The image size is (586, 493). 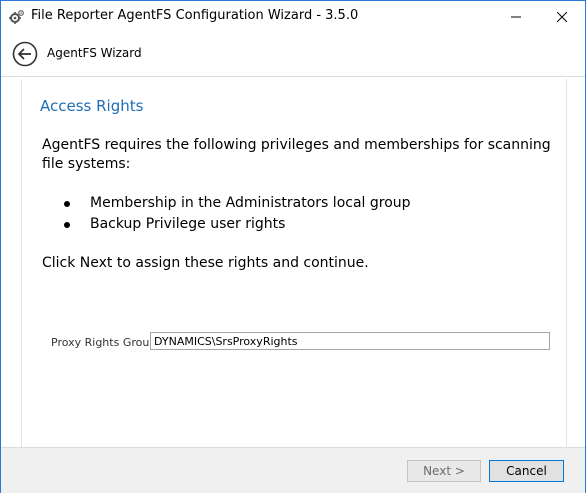 What do you see at coordinates (293, 470) in the screenshot?
I see `wizard-footer: Next > Cancel` at bounding box center [293, 470].